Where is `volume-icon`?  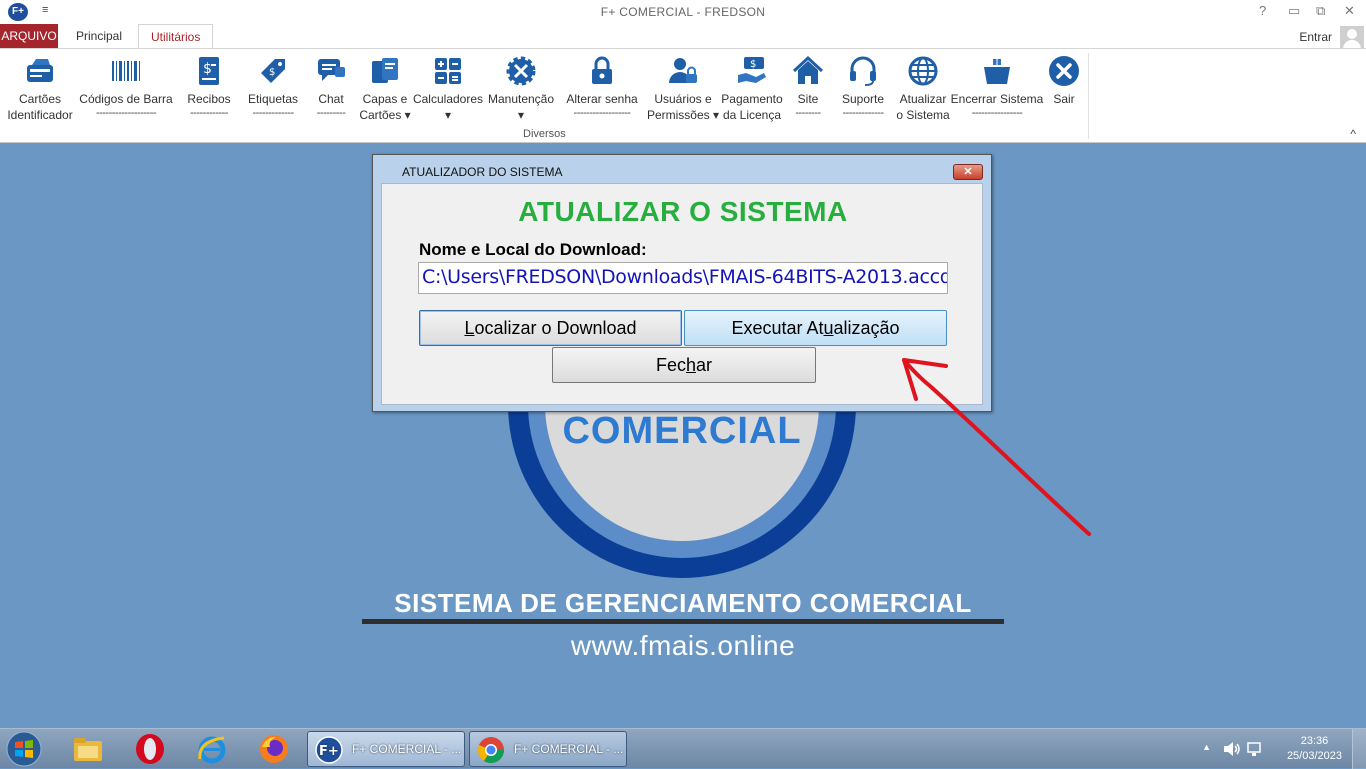 volume-icon is located at coordinates (1232, 749).